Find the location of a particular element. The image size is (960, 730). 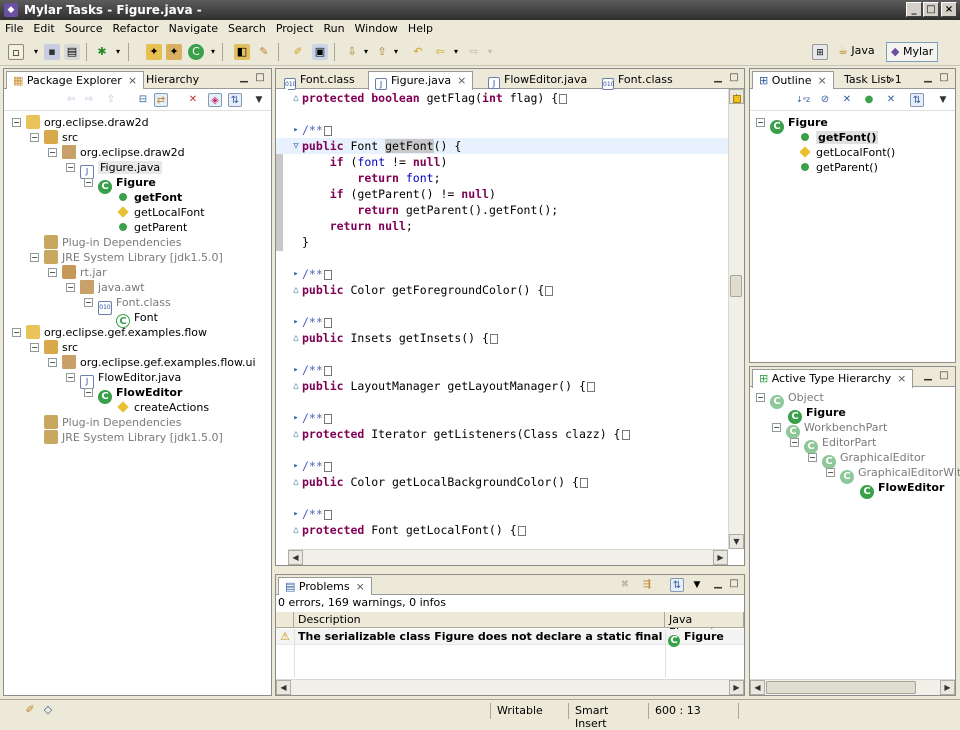

tab-hierarchy: Hierarchy is located at coordinates (172, 80).